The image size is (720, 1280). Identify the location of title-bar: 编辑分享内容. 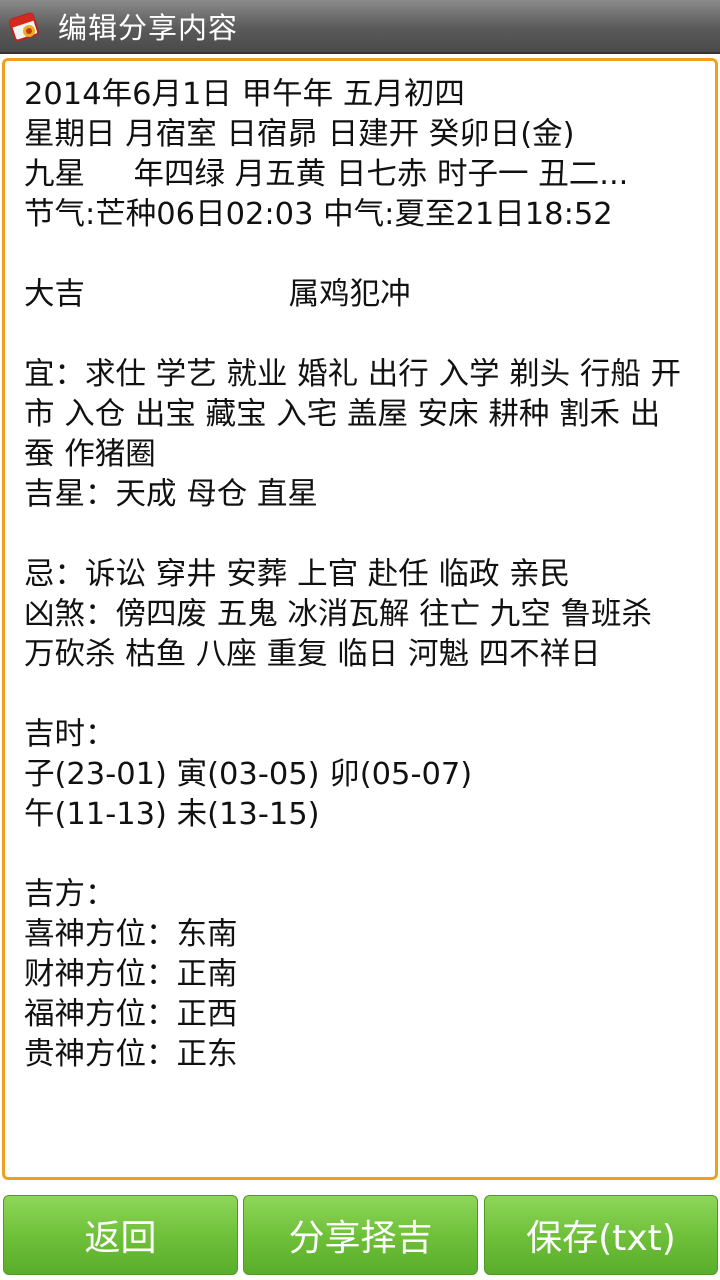
(360, 27).